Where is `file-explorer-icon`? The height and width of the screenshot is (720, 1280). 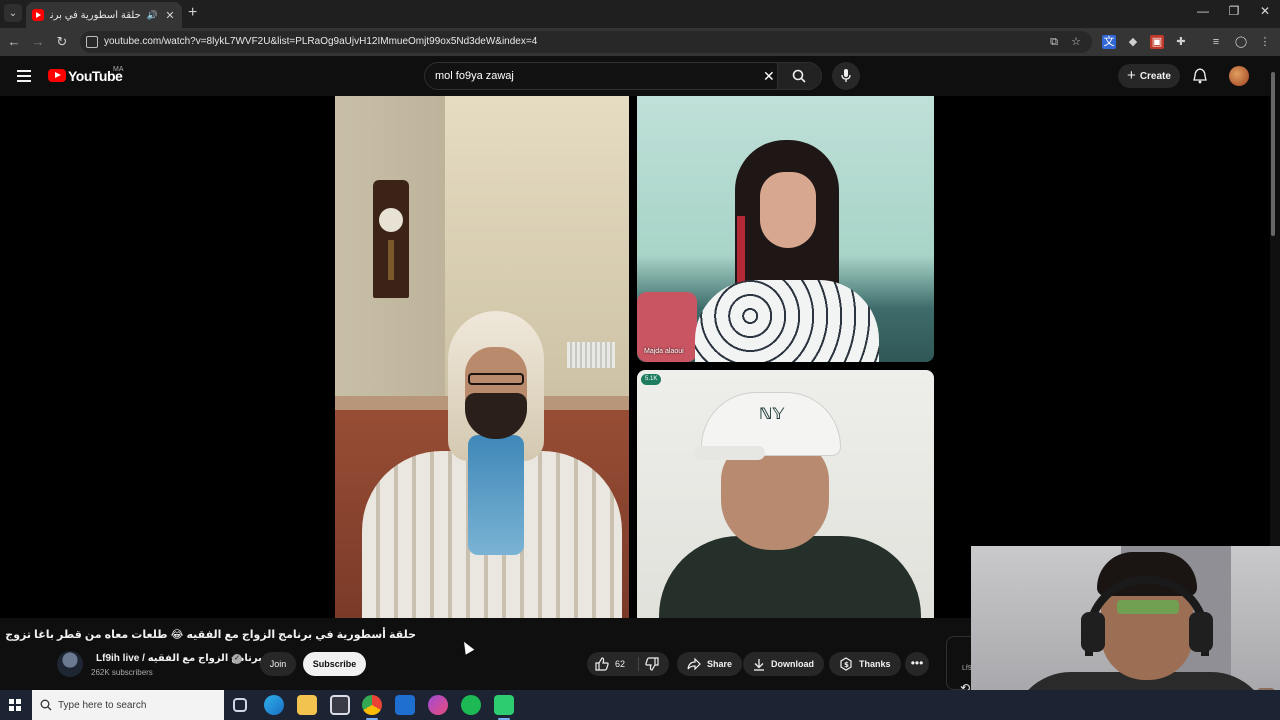
file-explorer-icon is located at coordinates (307, 705).